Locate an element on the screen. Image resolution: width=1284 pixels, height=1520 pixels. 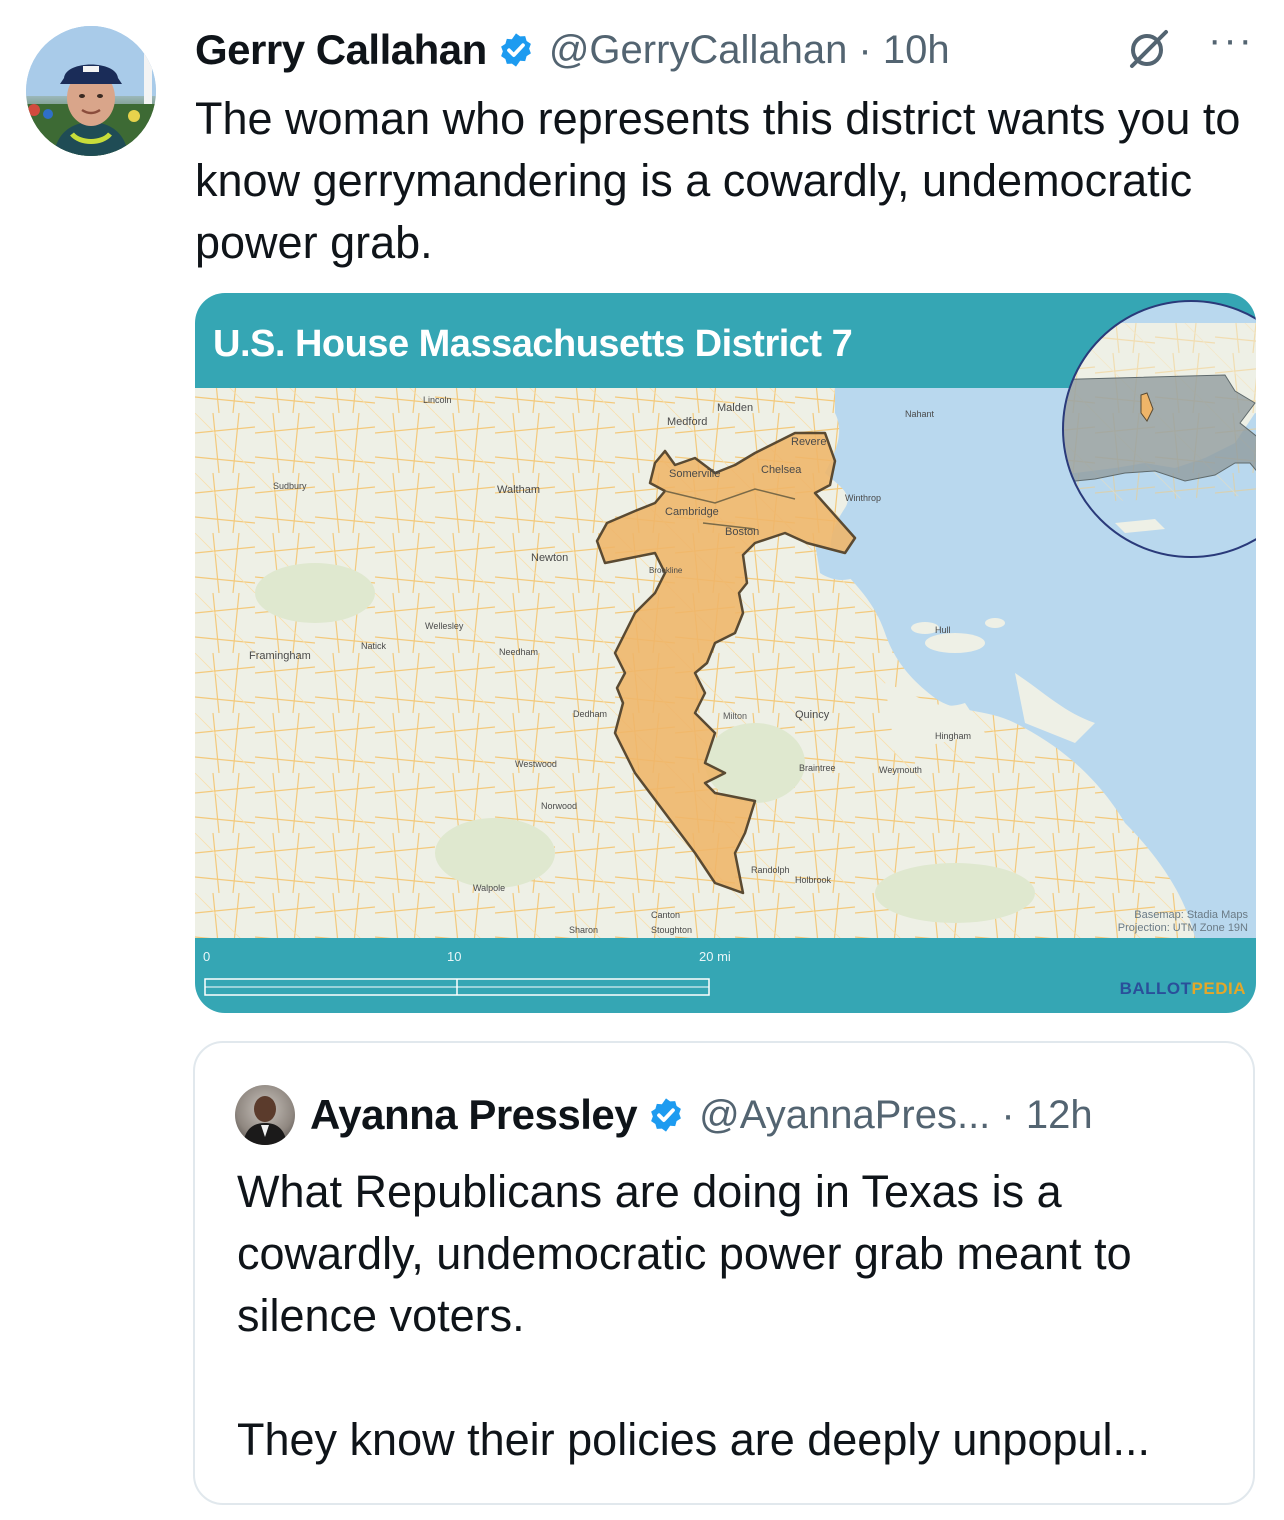
ballotpedia-logo: BALLOTPEDIA is located at coordinates (1183, 989).